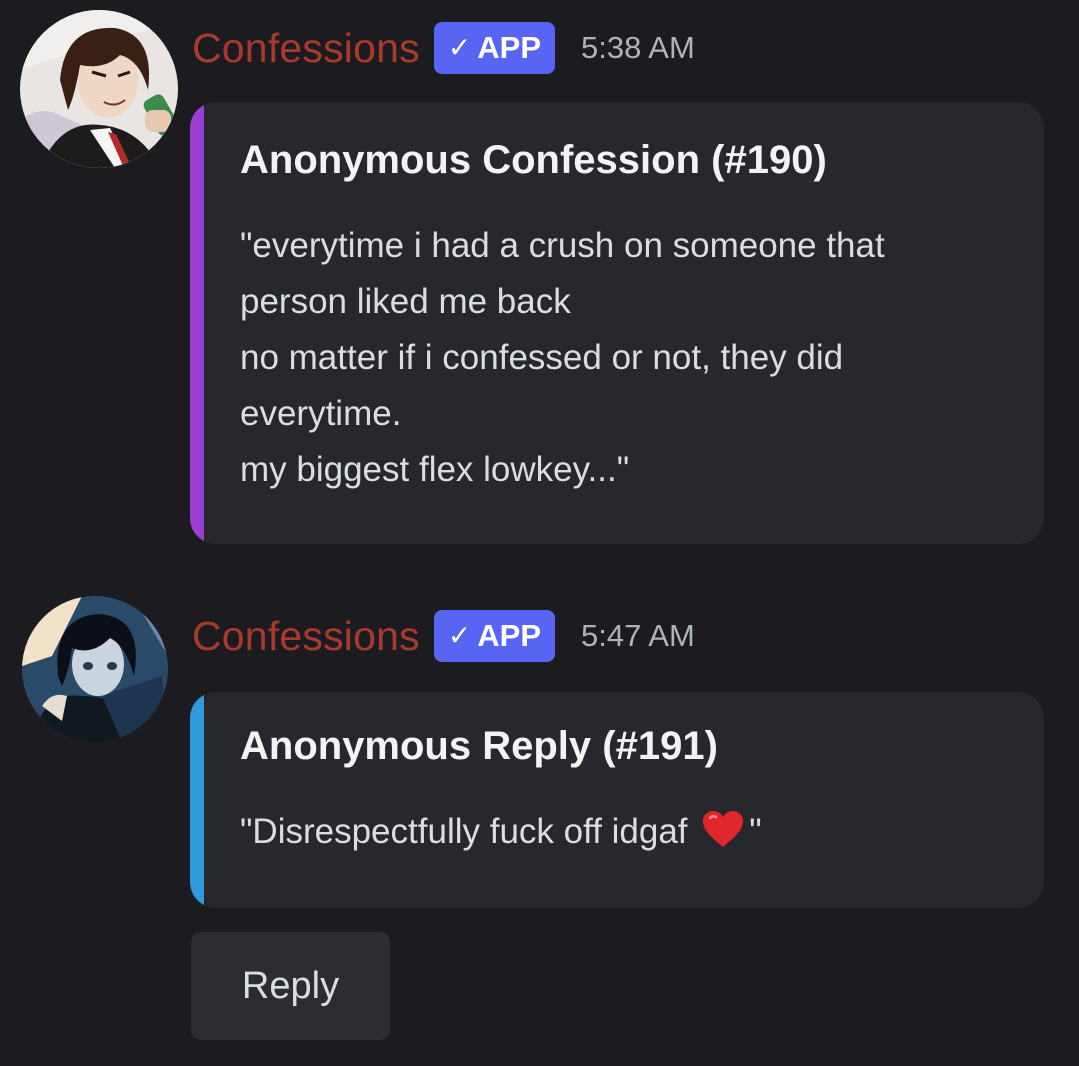 The width and height of the screenshot is (1079, 1066). I want to click on message-header: Confessions ✓ APP 5:38 AM, so click(443, 48).